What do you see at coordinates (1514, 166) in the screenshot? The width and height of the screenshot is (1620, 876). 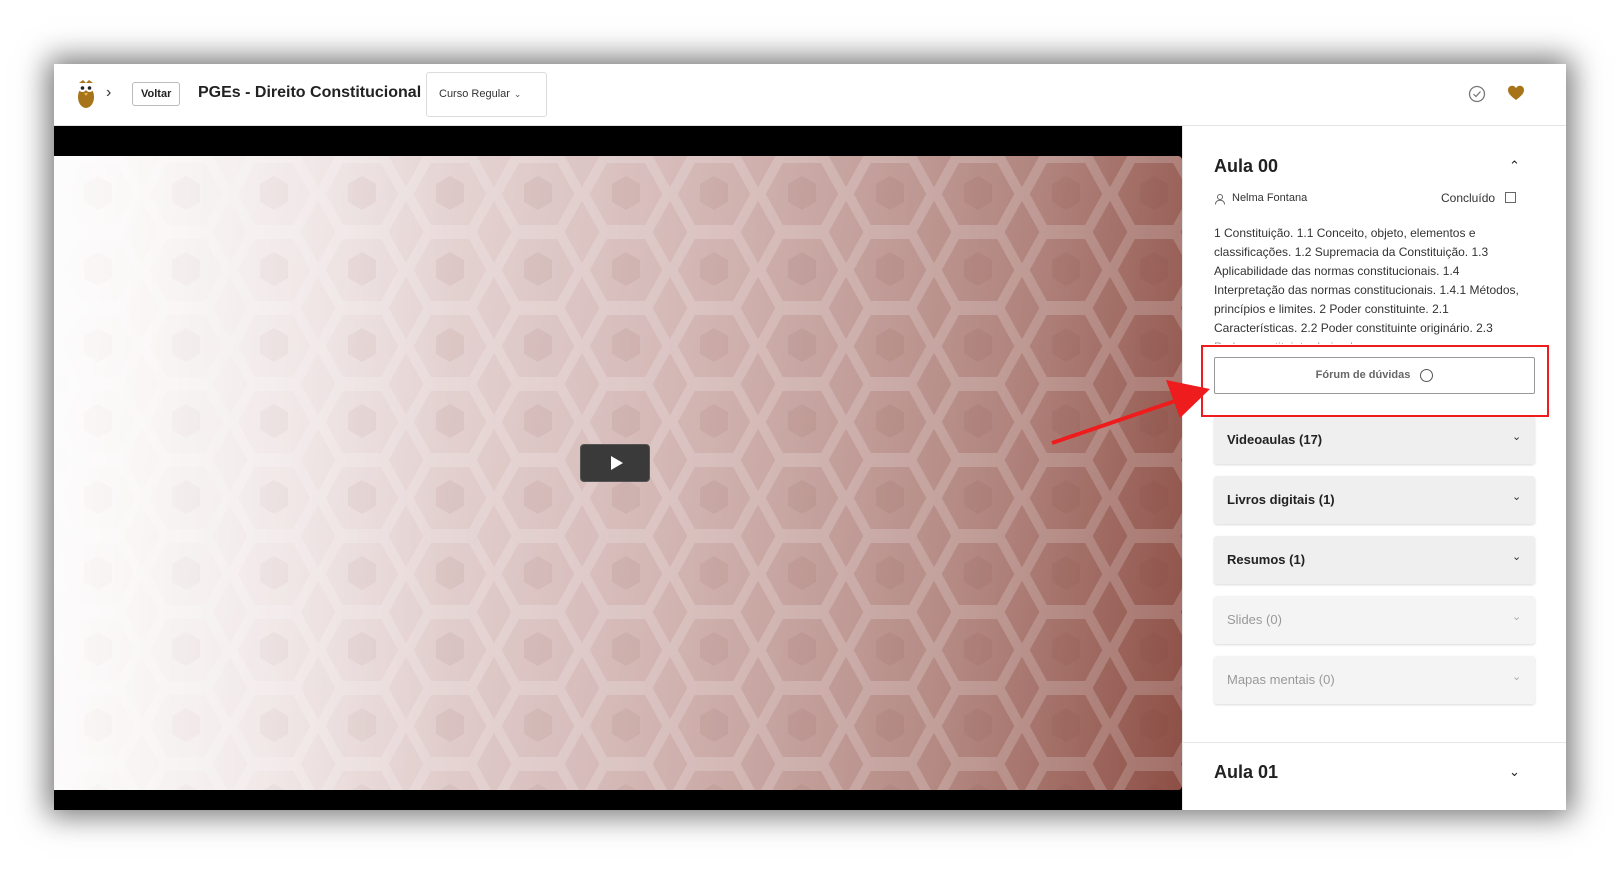 I see `chevron-up-icon: ⌃` at bounding box center [1514, 166].